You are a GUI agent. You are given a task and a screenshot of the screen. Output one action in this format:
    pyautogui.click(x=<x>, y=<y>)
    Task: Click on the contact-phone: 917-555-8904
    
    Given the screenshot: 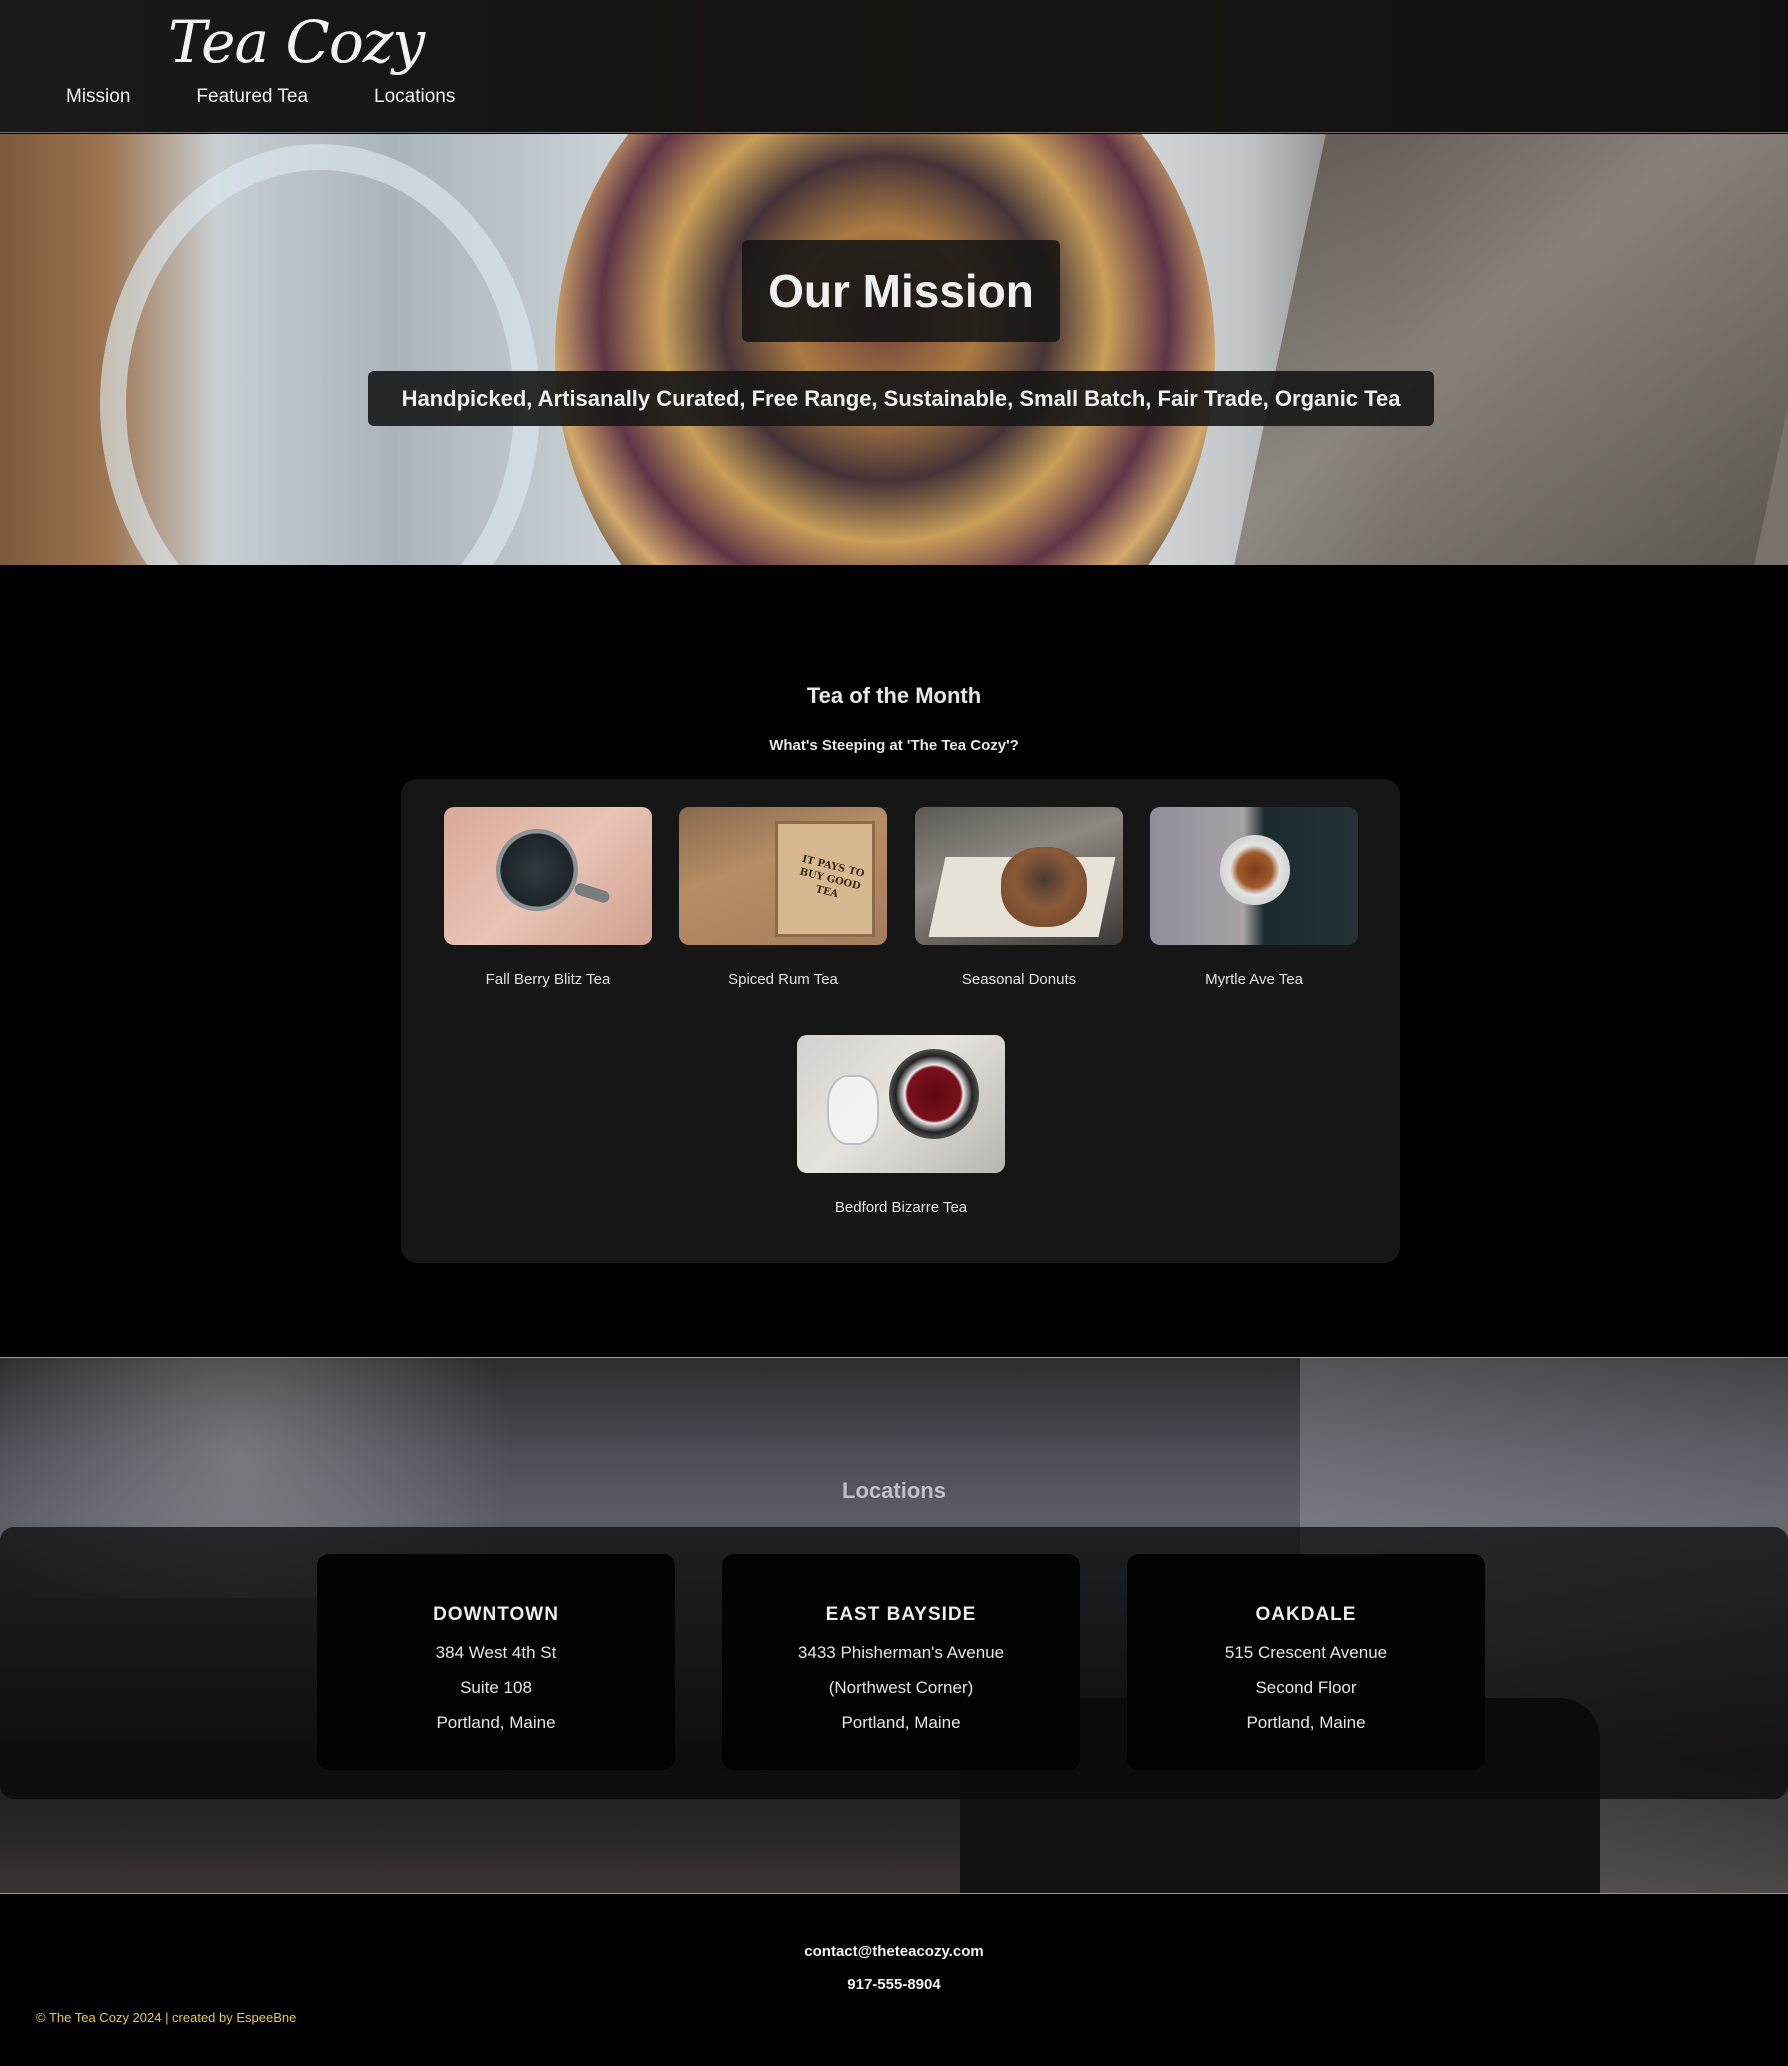 What is the action you would take?
    pyautogui.click(x=894, y=1984)
    